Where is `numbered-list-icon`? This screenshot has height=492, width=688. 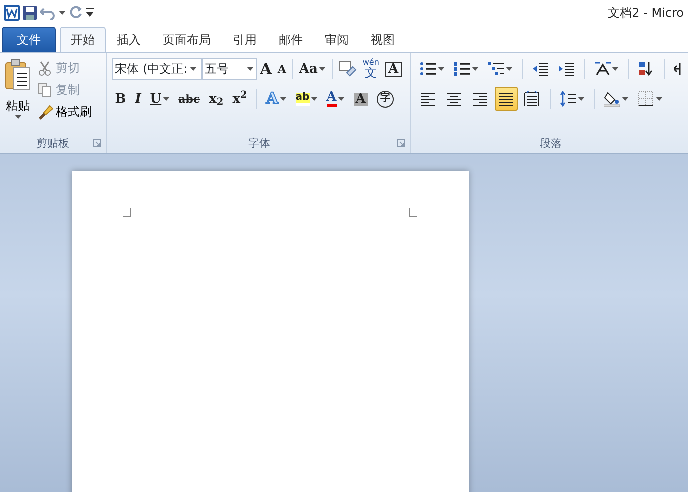 numbered-list-icon is located at coordinates (462, 69).